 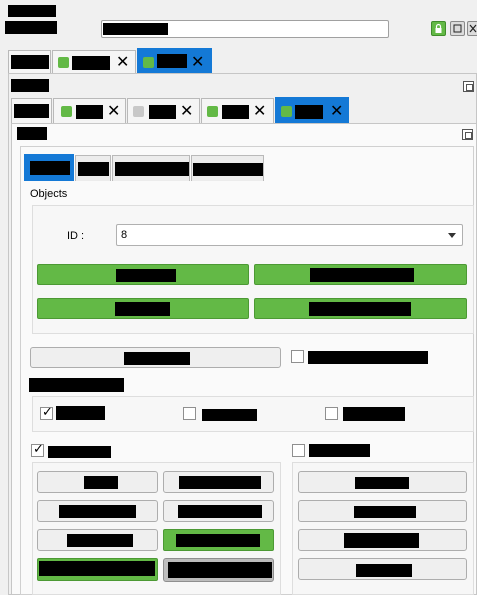 I want to click on left-button-3-label-redacted, so click(x=97, y=511).